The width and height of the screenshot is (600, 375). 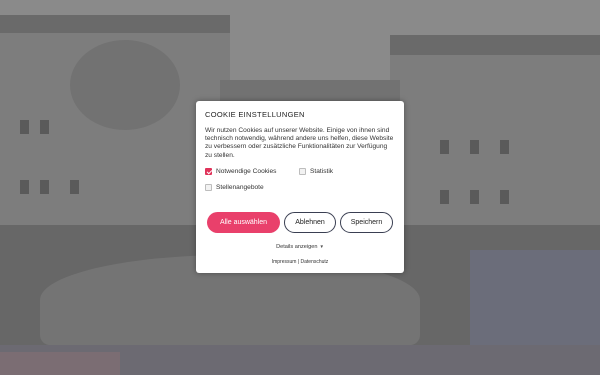 I want to click on footer-links: Impressum | Datenschutz, so click(x=300, y=262).